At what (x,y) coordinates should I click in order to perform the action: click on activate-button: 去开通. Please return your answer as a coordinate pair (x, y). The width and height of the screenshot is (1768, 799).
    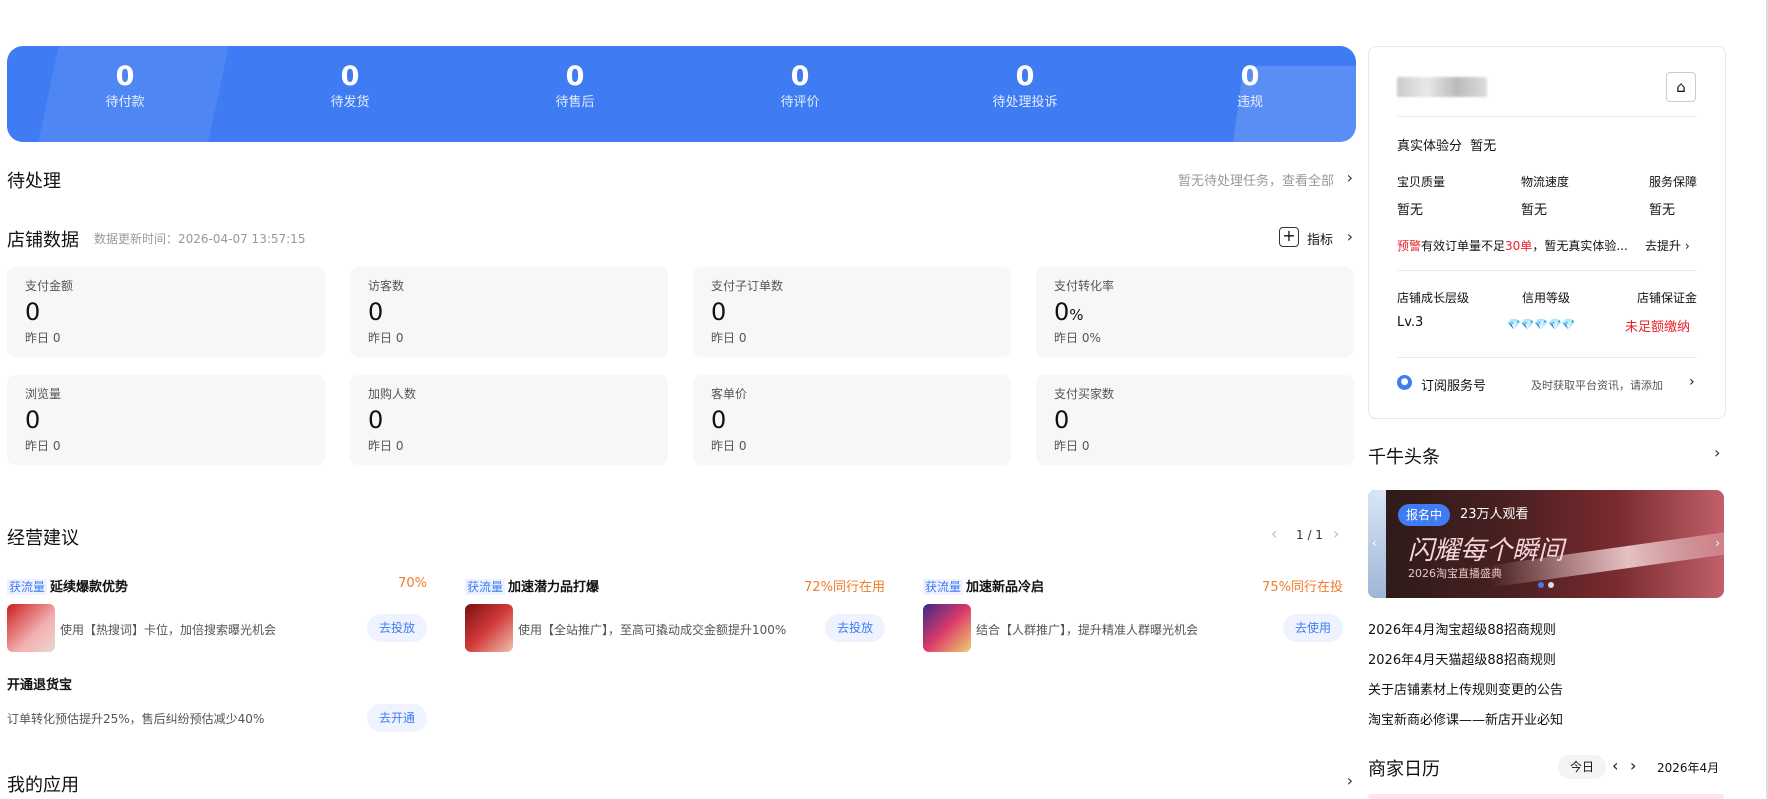
    Looking at the image, I should click on (396, 718).